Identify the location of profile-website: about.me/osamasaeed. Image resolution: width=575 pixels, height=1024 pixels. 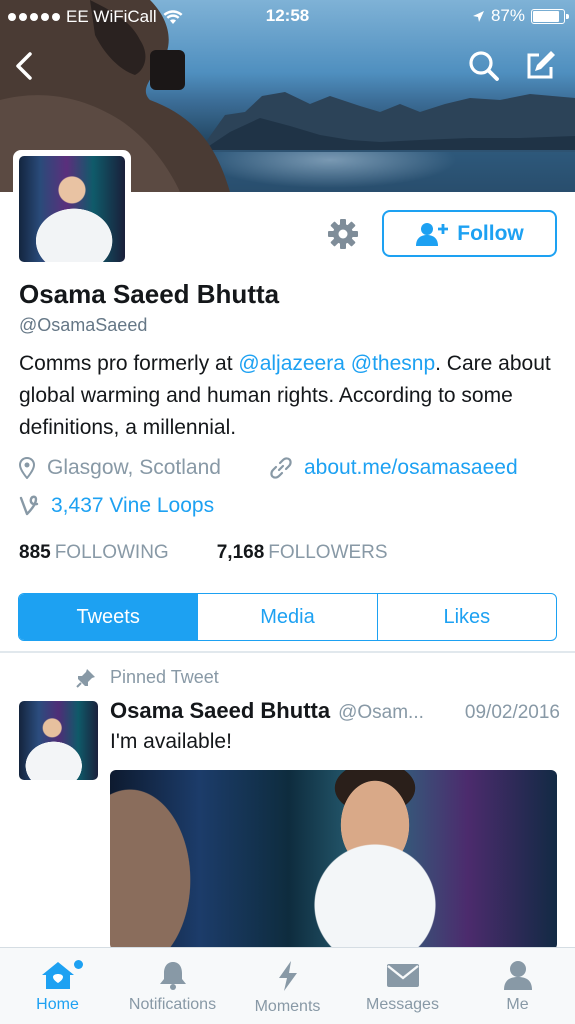
(394, 468).